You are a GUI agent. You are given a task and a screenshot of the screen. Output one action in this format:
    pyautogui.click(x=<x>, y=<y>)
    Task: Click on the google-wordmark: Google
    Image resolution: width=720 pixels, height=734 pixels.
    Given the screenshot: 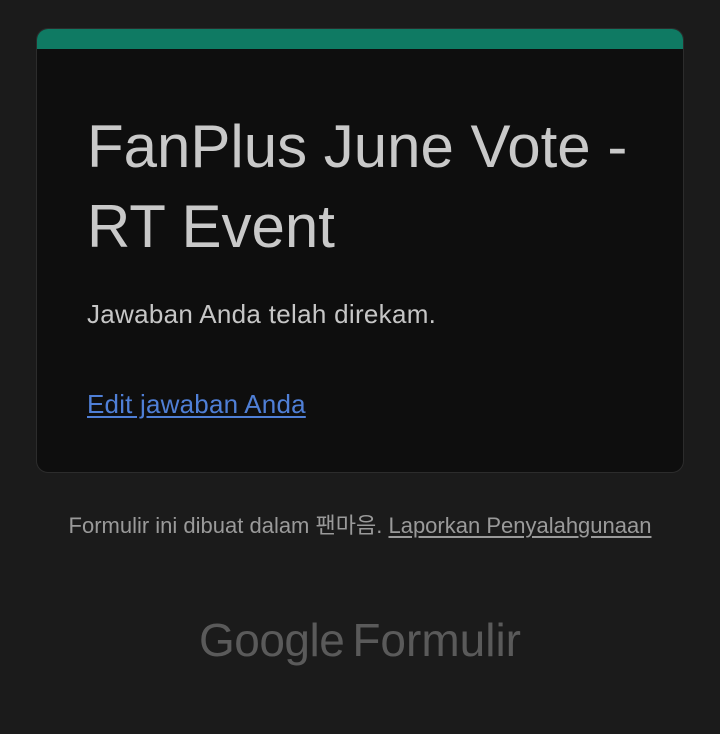 What is the action you would take?
    pyautogui.click(x=271, y=640)
    